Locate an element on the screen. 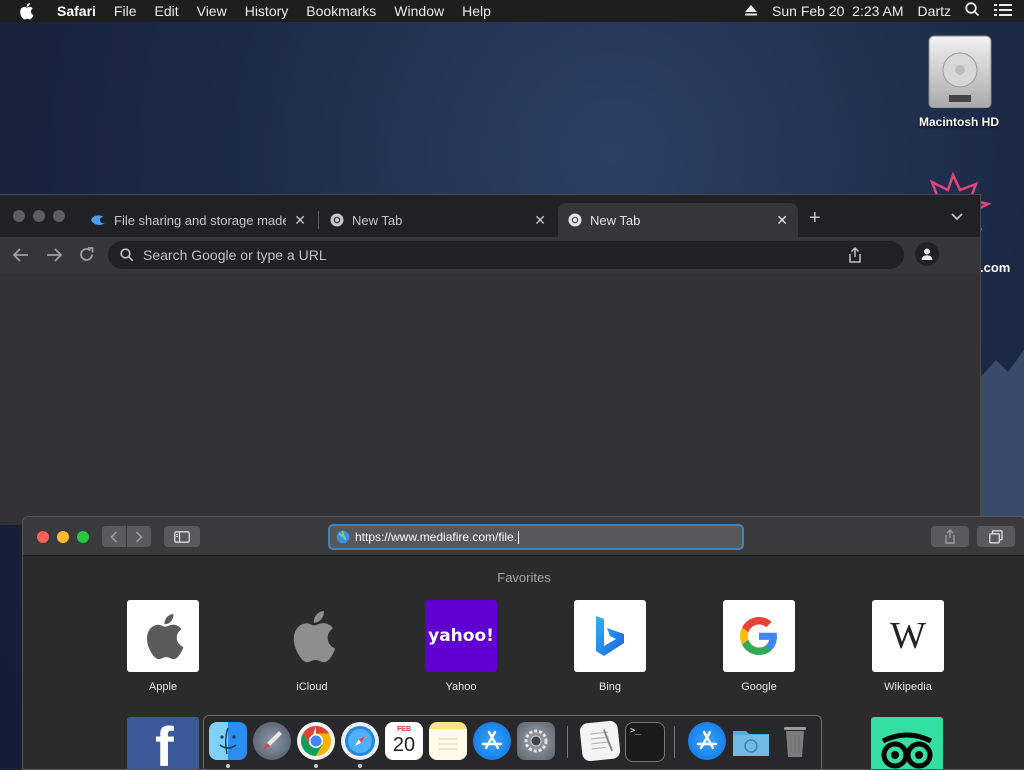 Image resolution: width=1024 pixels, height=770 pixels. desktop-icon-partial-label: .com is located at coordinates (995, 267).